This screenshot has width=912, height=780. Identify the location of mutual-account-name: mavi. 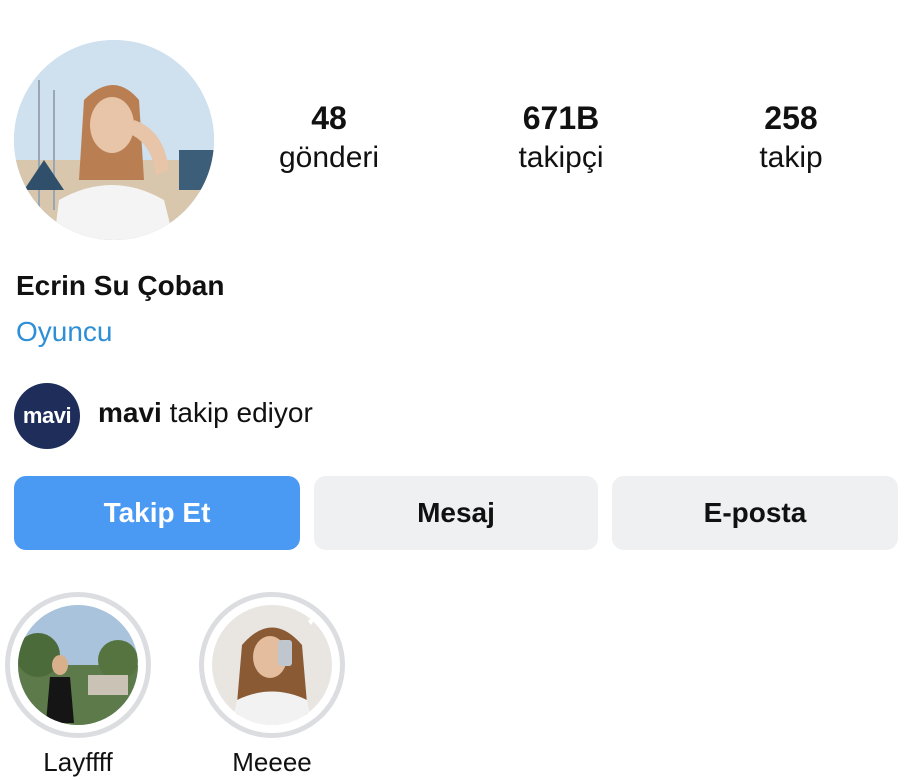
(130, 412).